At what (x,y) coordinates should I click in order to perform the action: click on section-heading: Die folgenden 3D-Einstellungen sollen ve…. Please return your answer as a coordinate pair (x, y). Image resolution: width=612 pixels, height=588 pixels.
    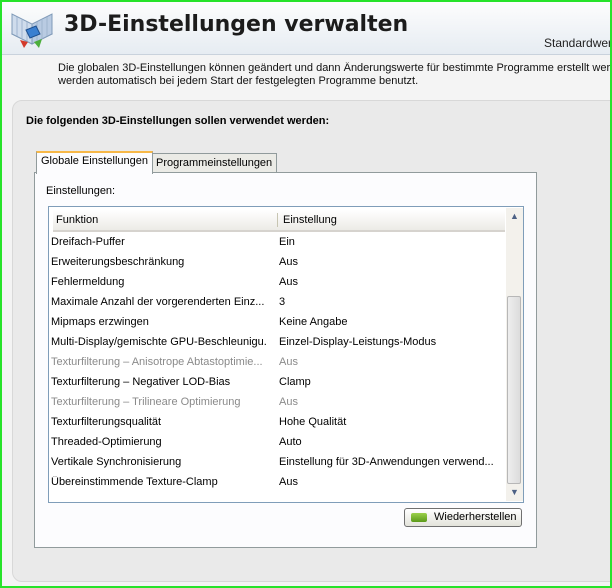
    Looking at the image, I should click on (178, 121).